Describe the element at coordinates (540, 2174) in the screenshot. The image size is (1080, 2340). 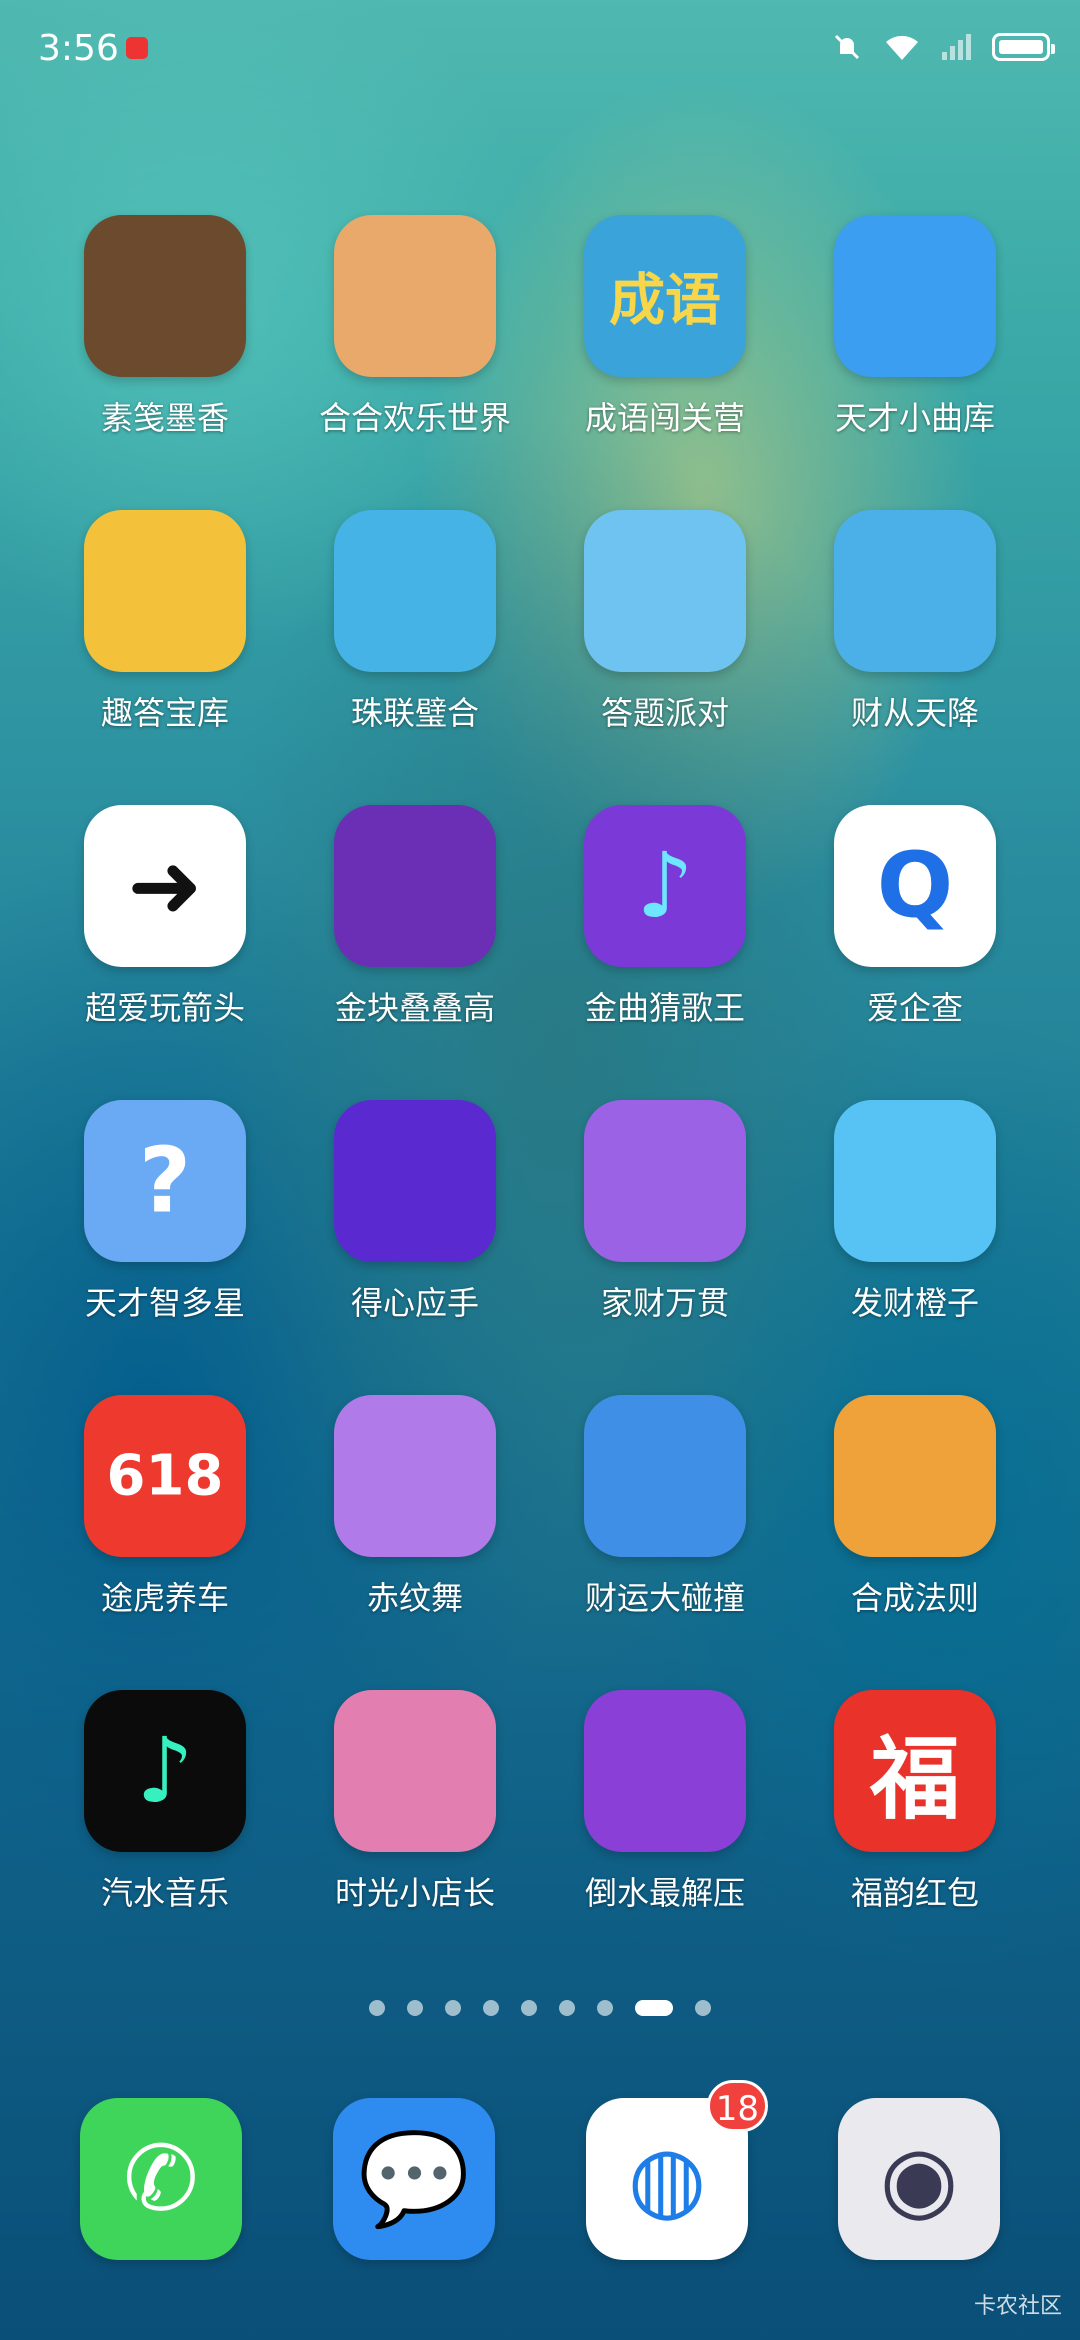
I see `dock: ✆ 💬 ◍ 18 ◉` at that location.